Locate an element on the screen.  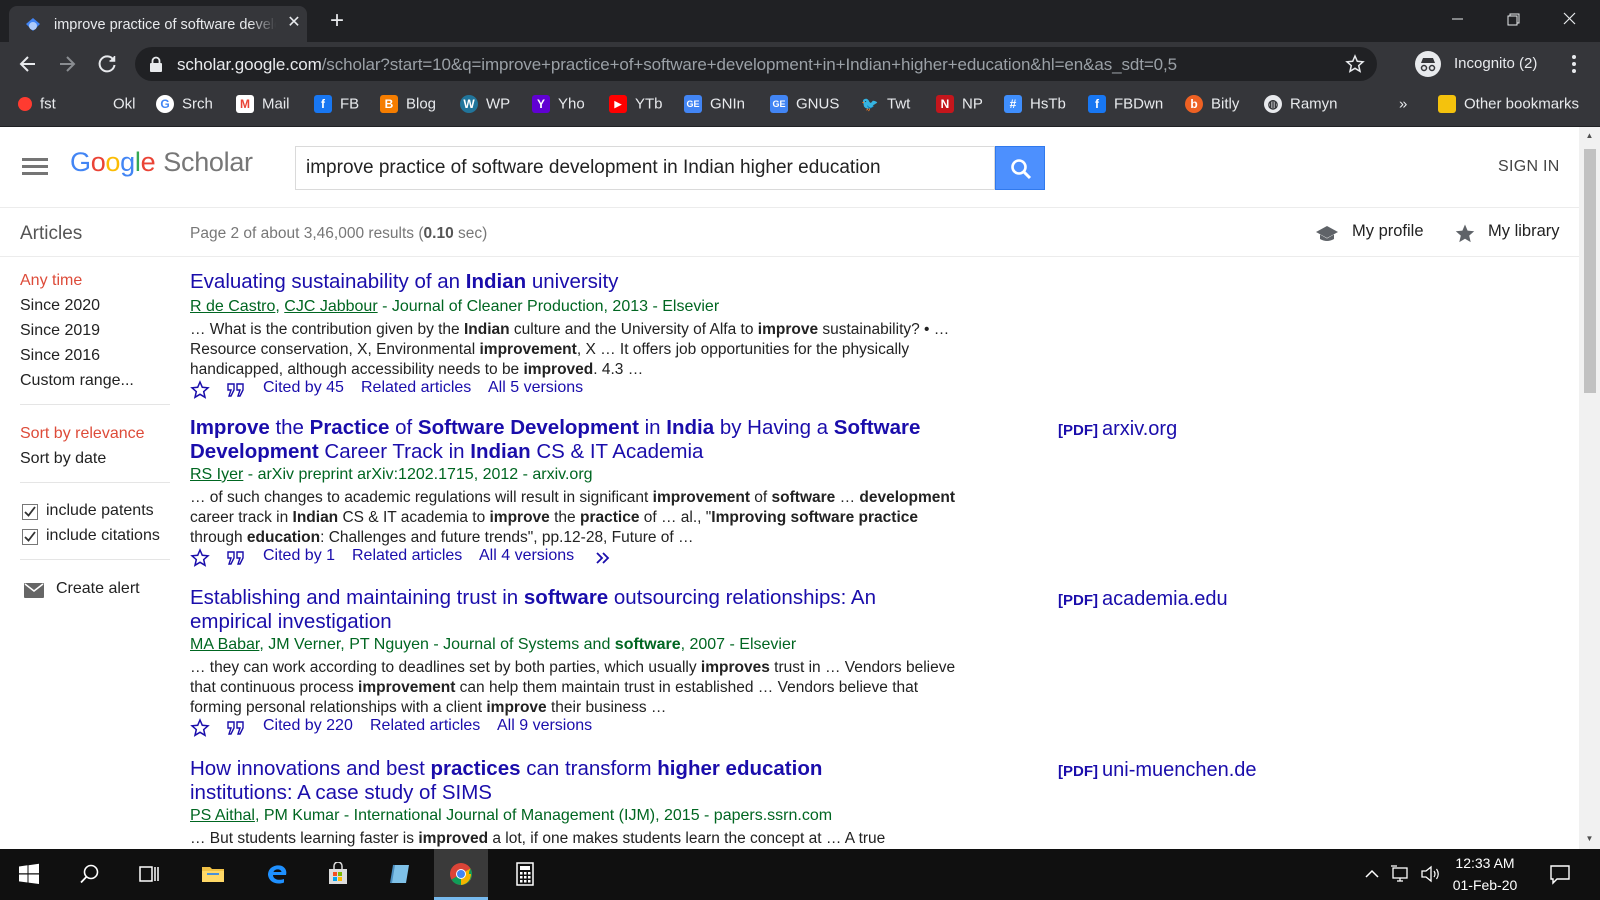
bookmark-fb: f FB is located at coordinates (336, 106).